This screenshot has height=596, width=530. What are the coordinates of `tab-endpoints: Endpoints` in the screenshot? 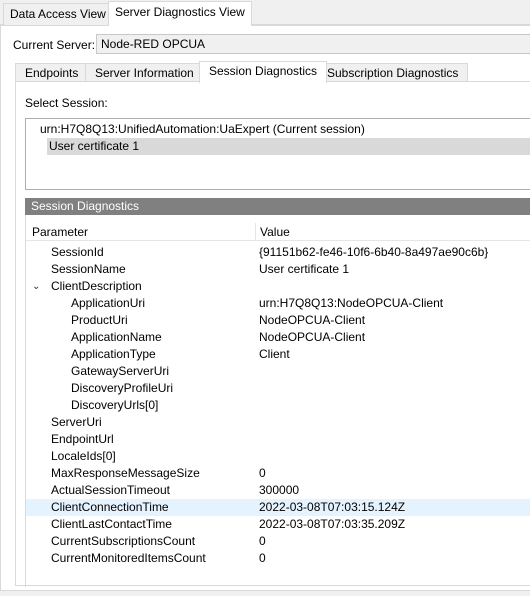 It's located at (52, 72).